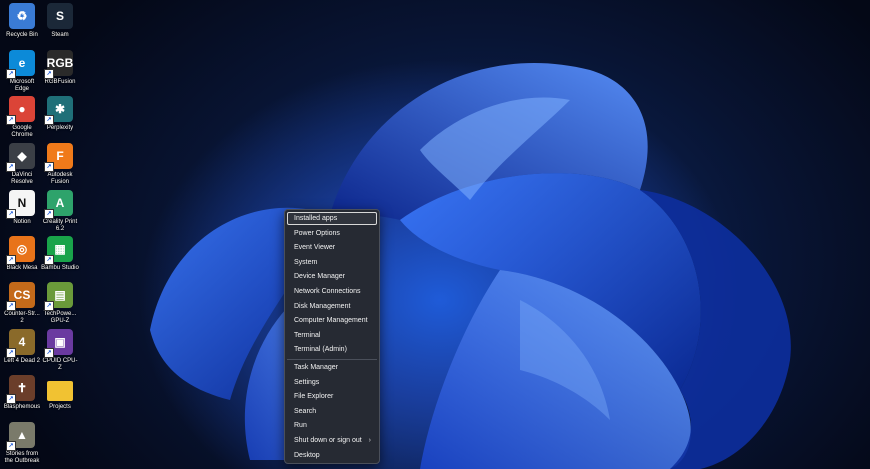 The width and height of the screenshot is (870, 469). I want to click on desktop-icon-stories-from-the-outbreak: ▲ ↗ Stories from the Outbreak, so click(22, 443).